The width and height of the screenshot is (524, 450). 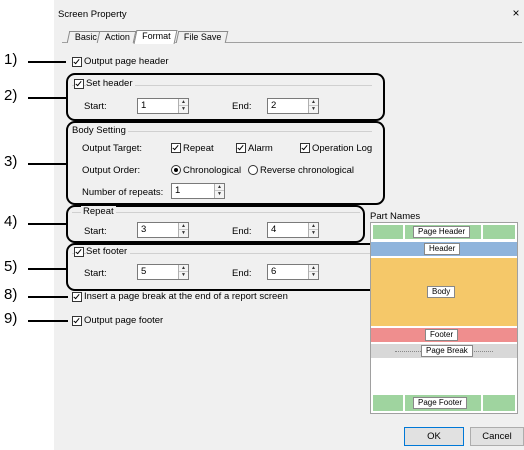 What do you see at coordinates (307, 170) in the screenshot?
I see `order-reverse-label: Reverse chronological` at bounding box center [307, 170].